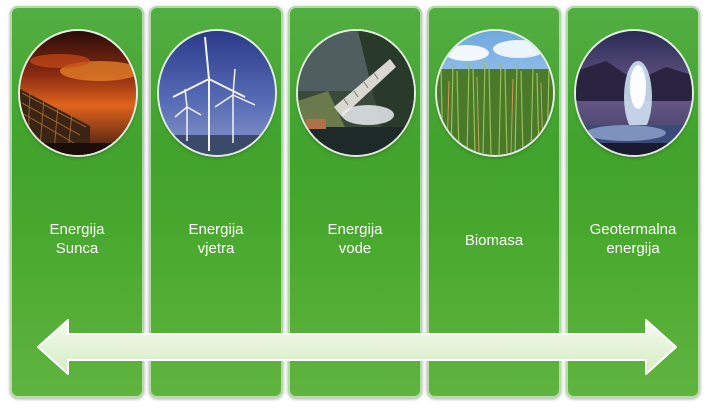 The width and height of the screenshot is (714, 409). I want to click on panel-hydro-label: Energija vode, so click(355, 239).